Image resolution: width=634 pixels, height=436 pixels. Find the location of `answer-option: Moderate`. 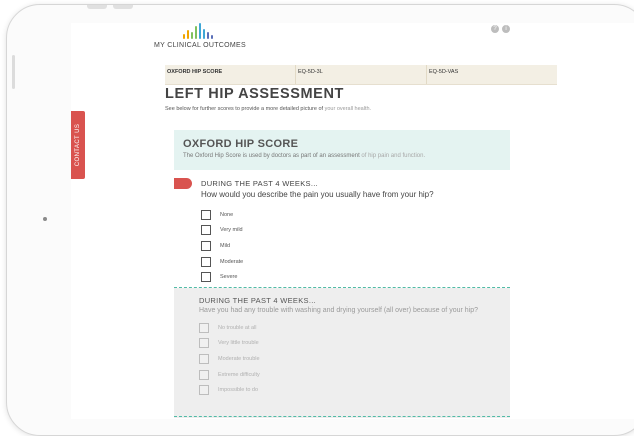

answer-option: Moderate is located at coordinates (351, 262).